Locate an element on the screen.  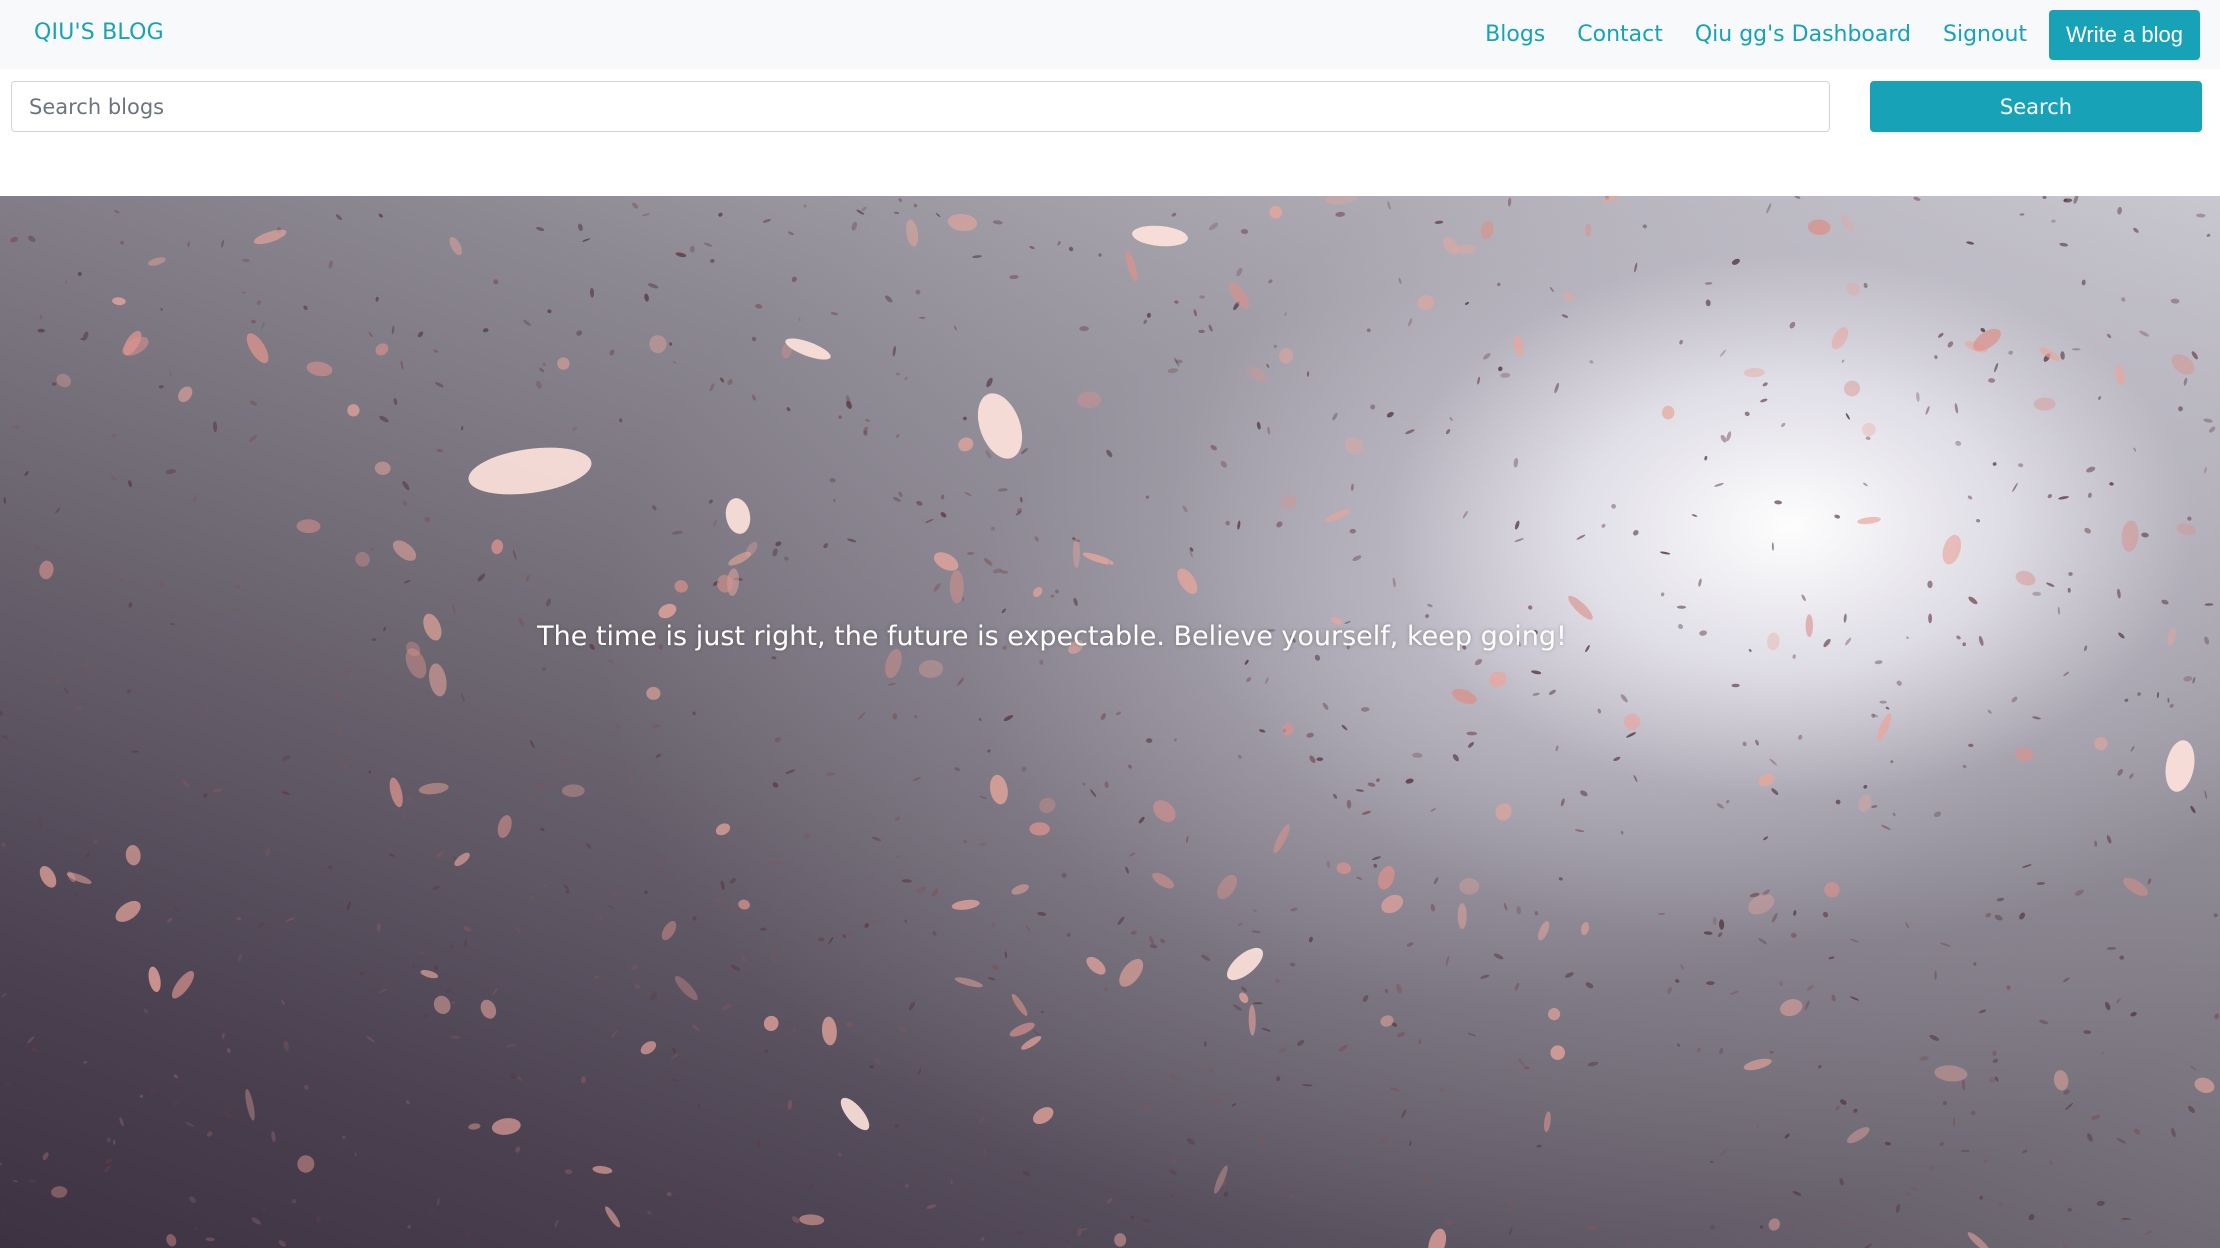
nav-link-dashboard: Qiu gg's Dashboard is located at coordinates (1803, 34).